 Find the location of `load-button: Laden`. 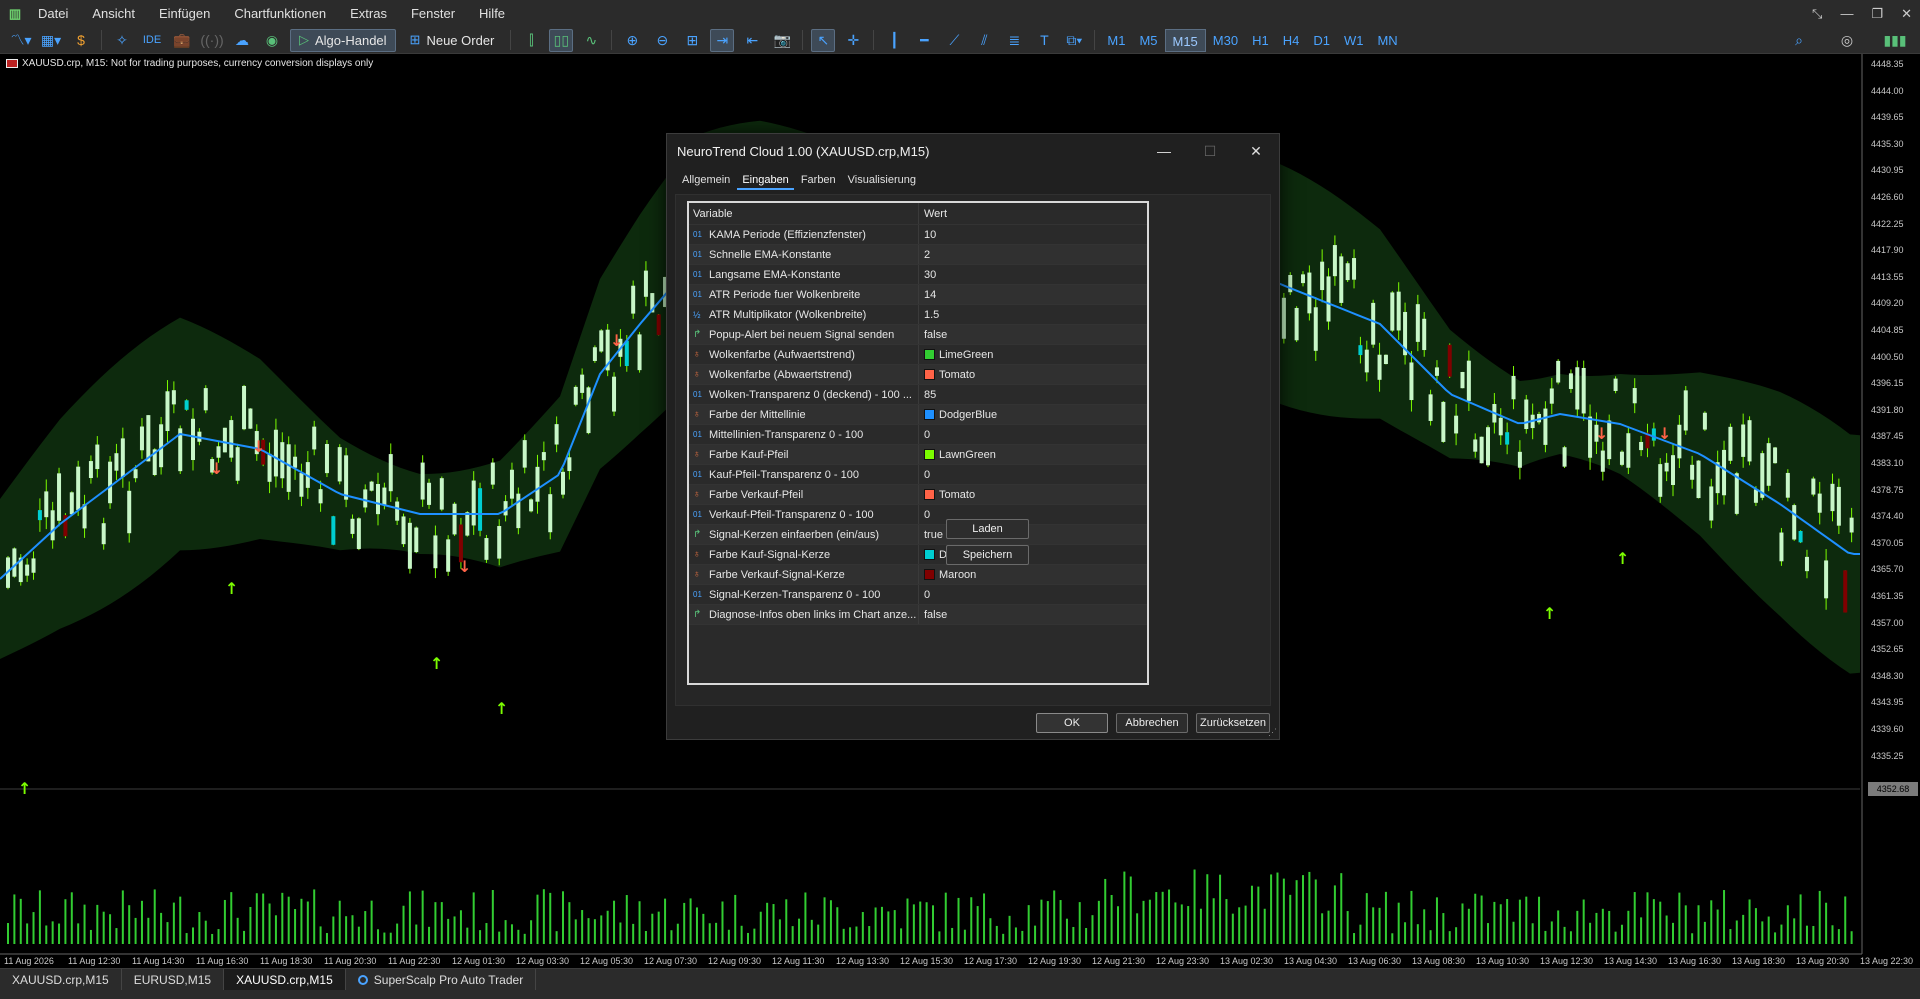

load-button: Laden is located at coordinates (987, 529).